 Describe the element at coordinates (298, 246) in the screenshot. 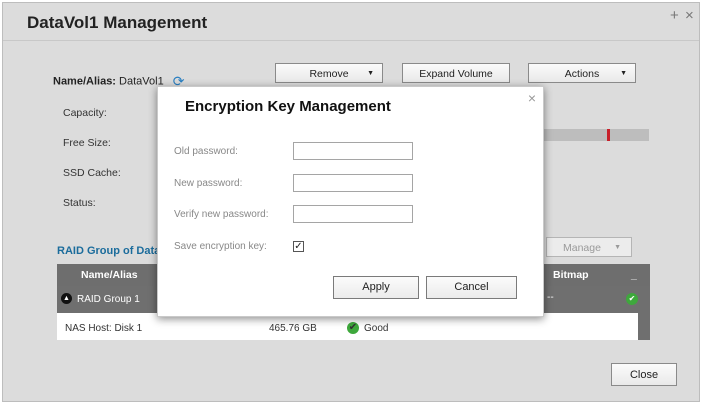

I see `save-key-checkbox: ✓` at that location.